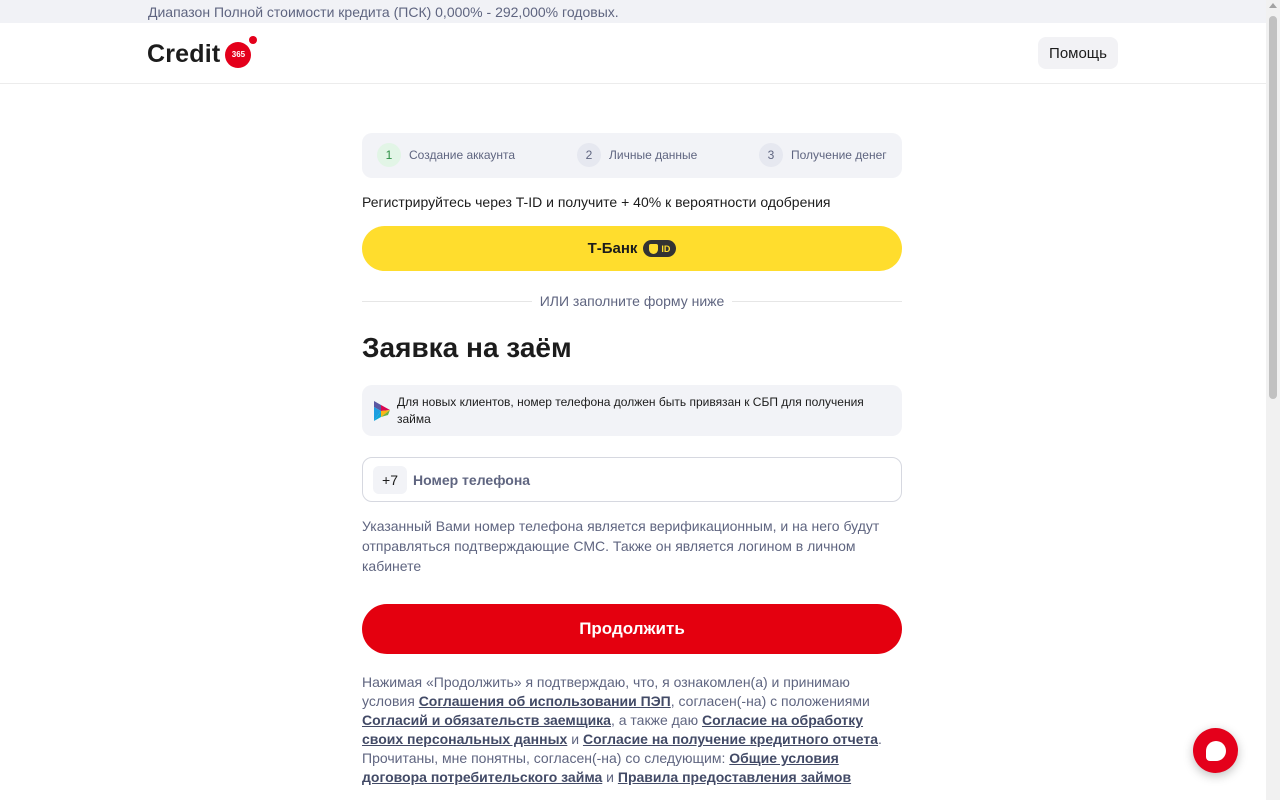 The image size is (1280, 800). I want to click on phone-field: +7, so click(632, 479).